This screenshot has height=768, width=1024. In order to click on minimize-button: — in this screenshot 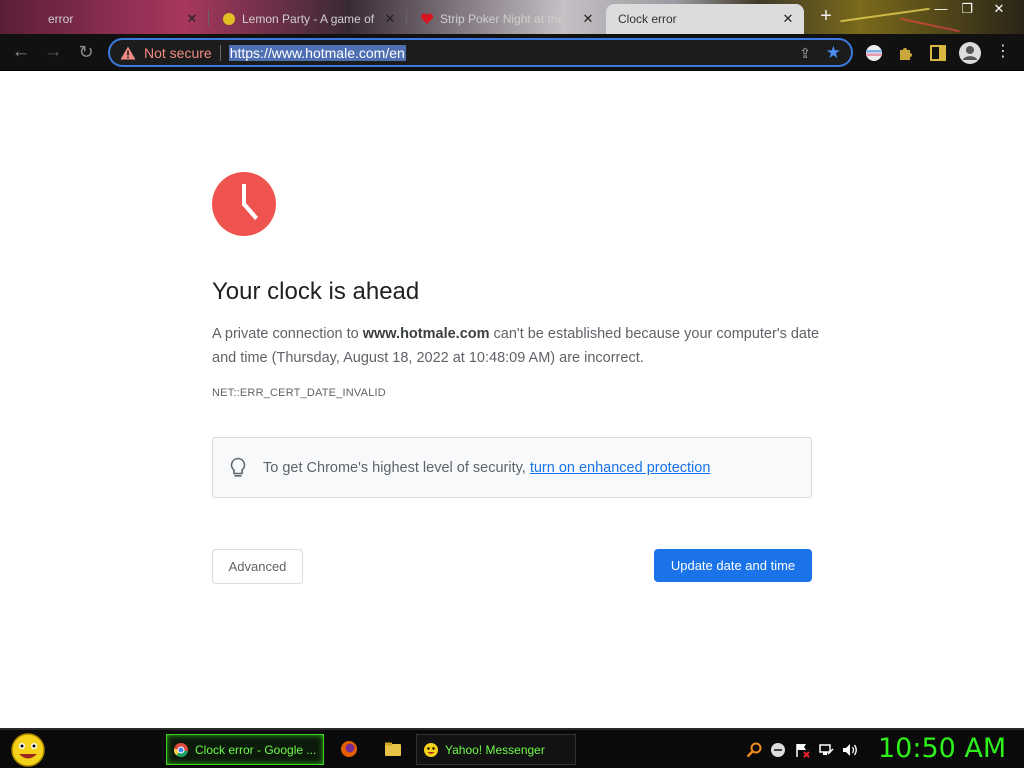, I will do `click(941, 10)`.